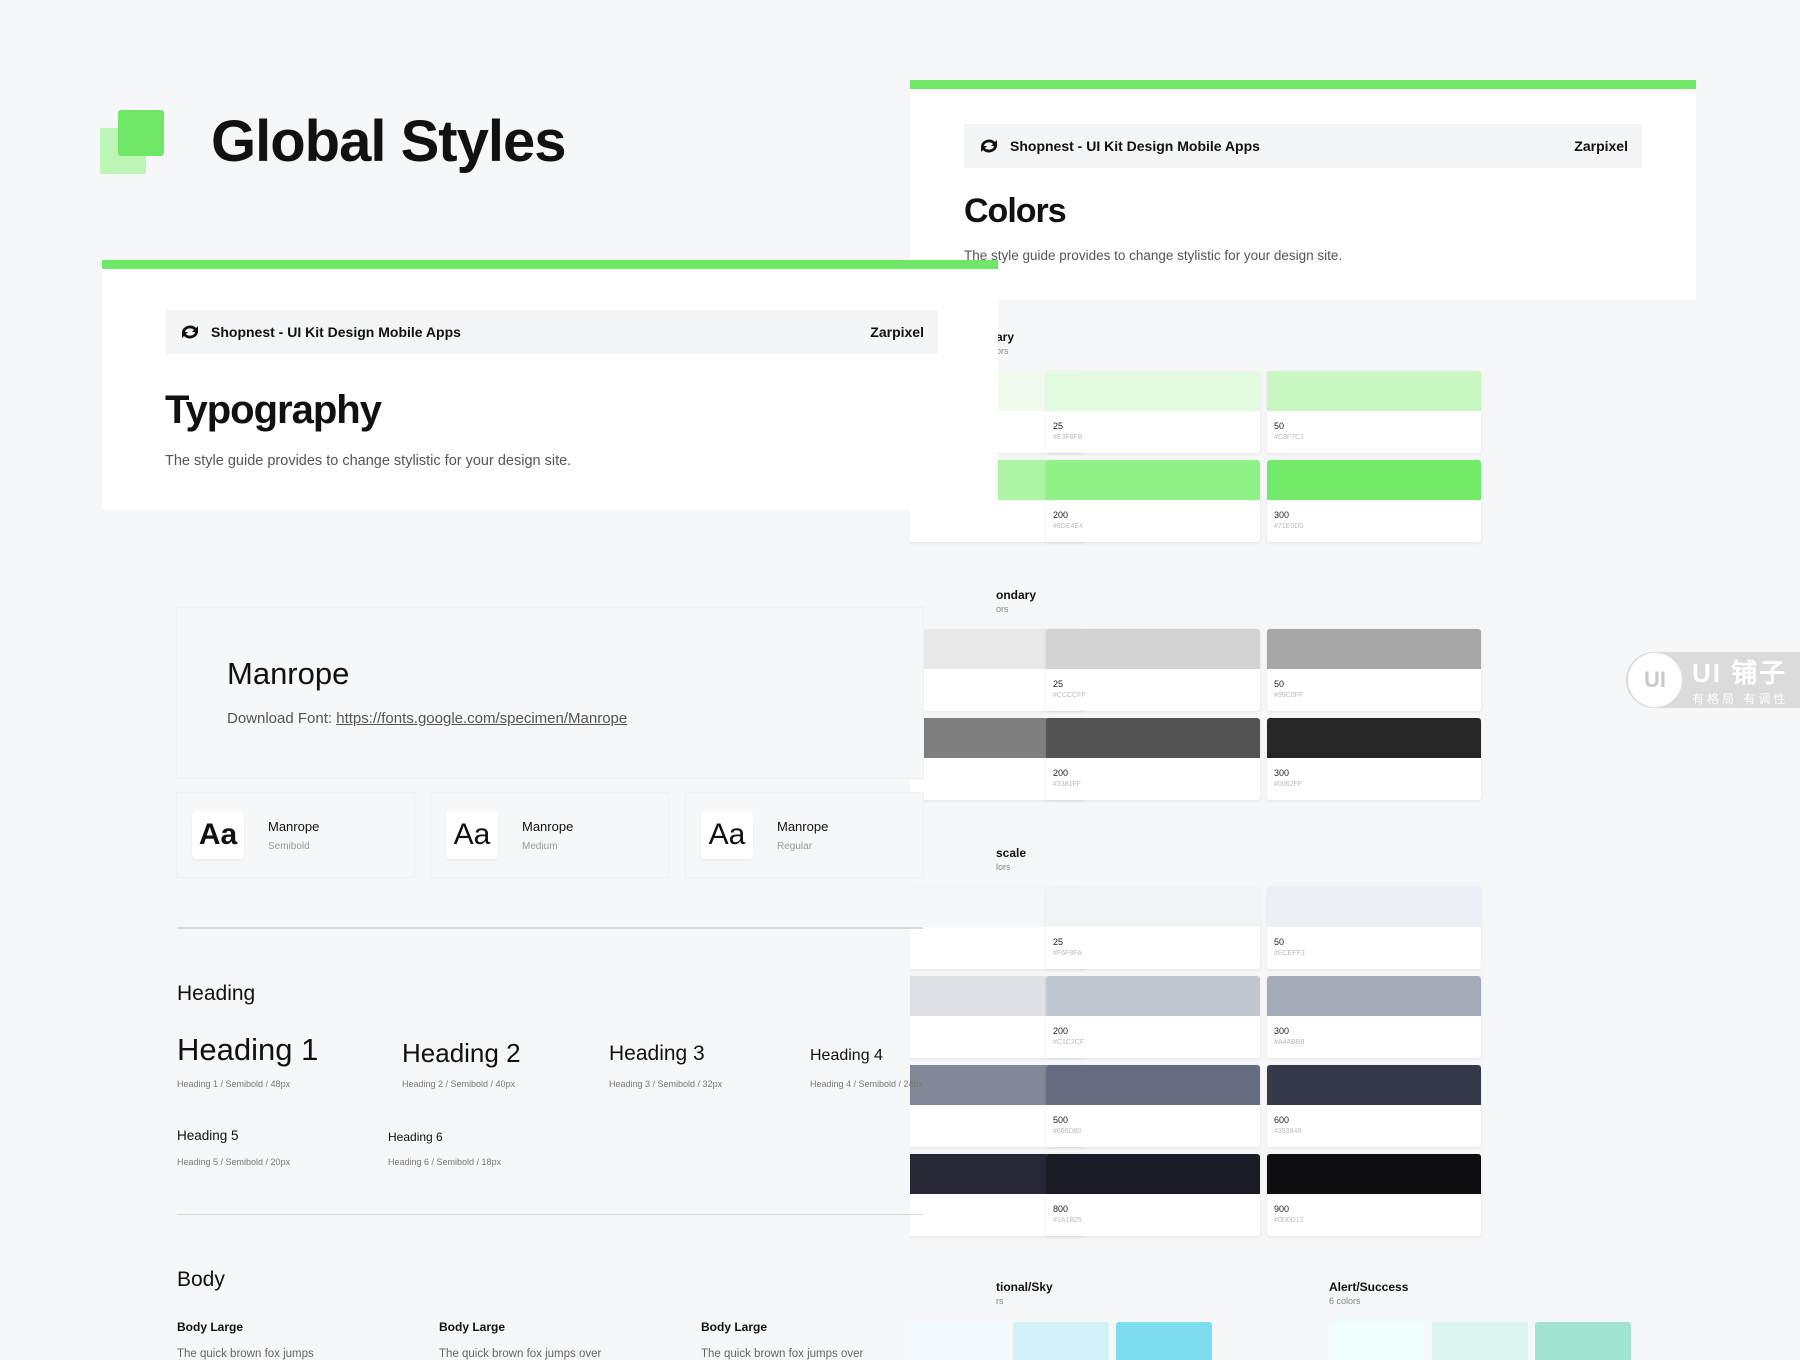 This screenshot has height=1360, width=1800. What do you see at coordinates (1289, 953) in the screenshot?
I see `swatch-hex: #ECEFF3` at bounding box center [1289, 953].